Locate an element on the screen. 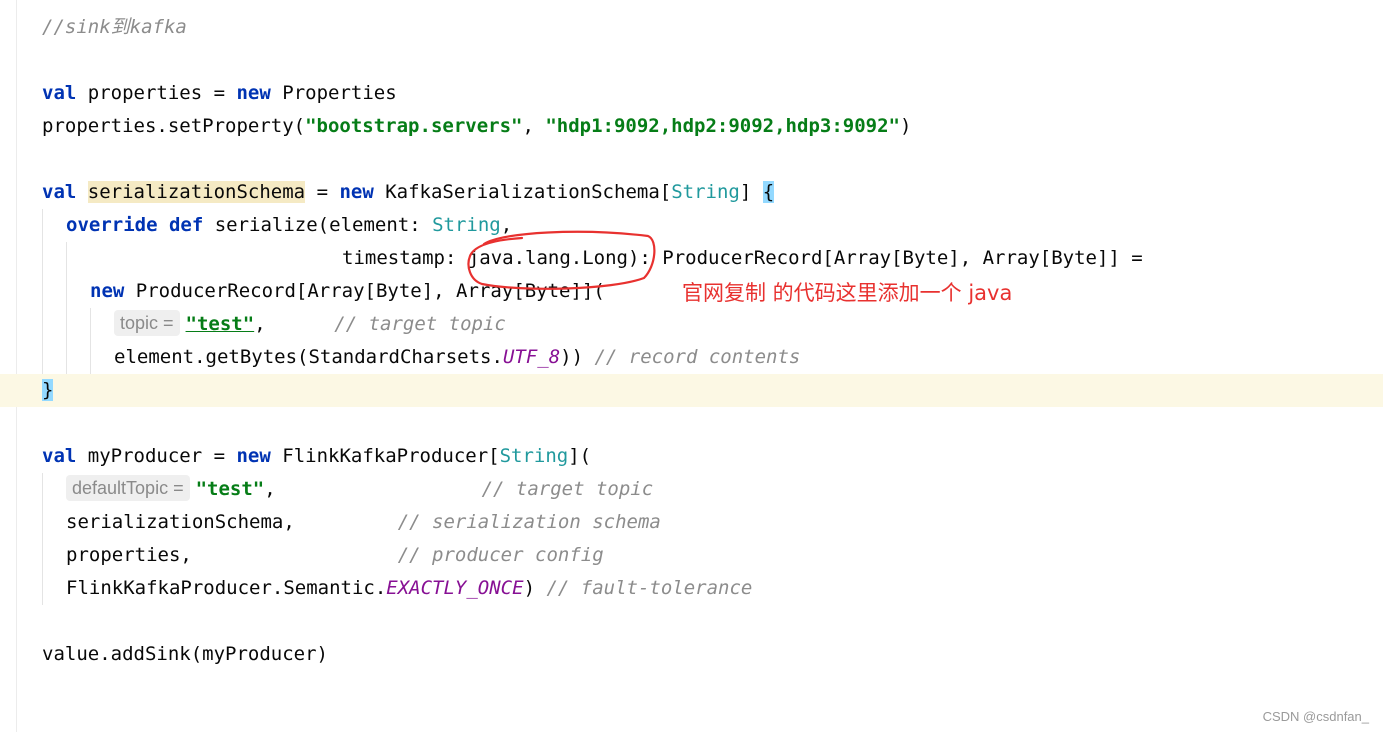 The width and height of the screenshot is (1383, 732). red-circle-annotation is located at coordinates (561, 260).